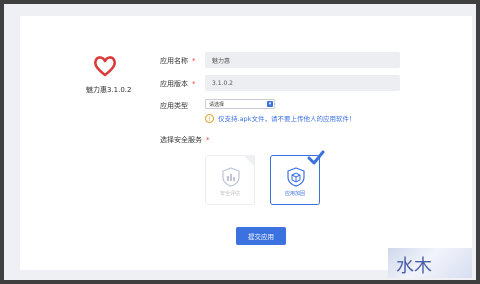 The height and width of the screenshot is (284, 480). I want to click on select-value: 请选择, so click(217, 104).